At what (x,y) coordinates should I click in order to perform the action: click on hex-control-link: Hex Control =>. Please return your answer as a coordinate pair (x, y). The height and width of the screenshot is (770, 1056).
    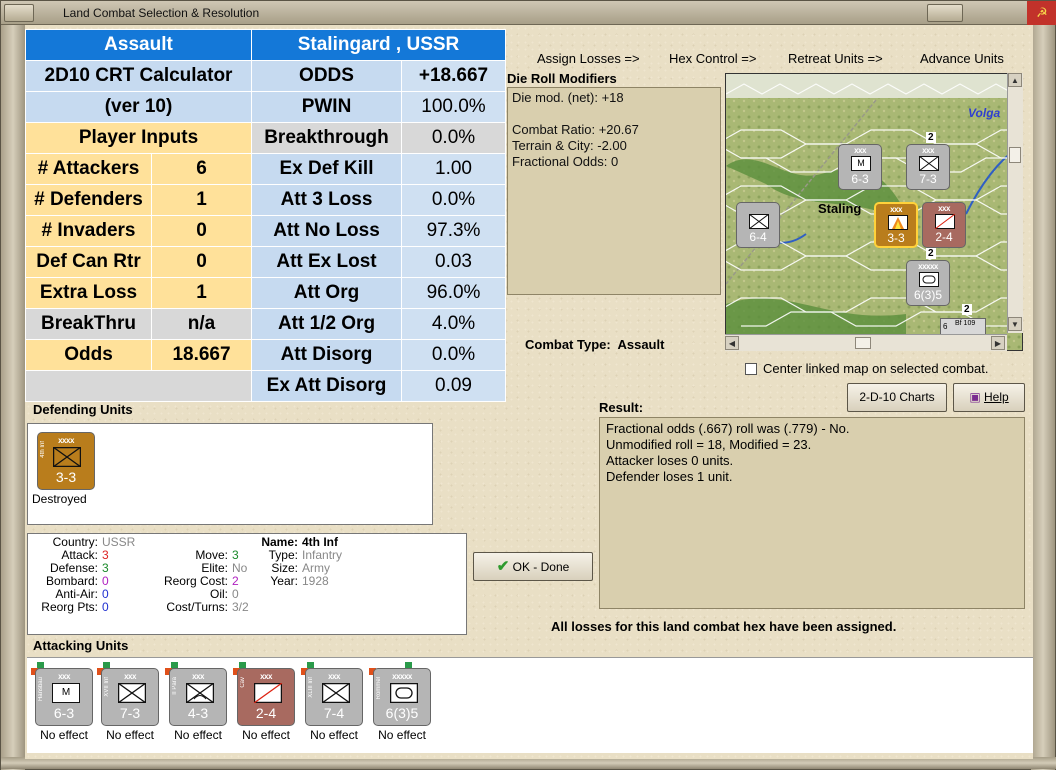
    Looking at the image, I should click on (712, 58).